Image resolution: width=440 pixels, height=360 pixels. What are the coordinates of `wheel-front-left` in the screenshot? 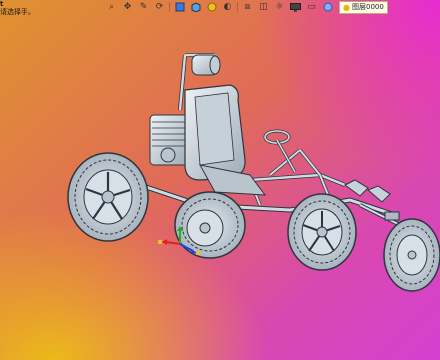 It's located at (322, 232).